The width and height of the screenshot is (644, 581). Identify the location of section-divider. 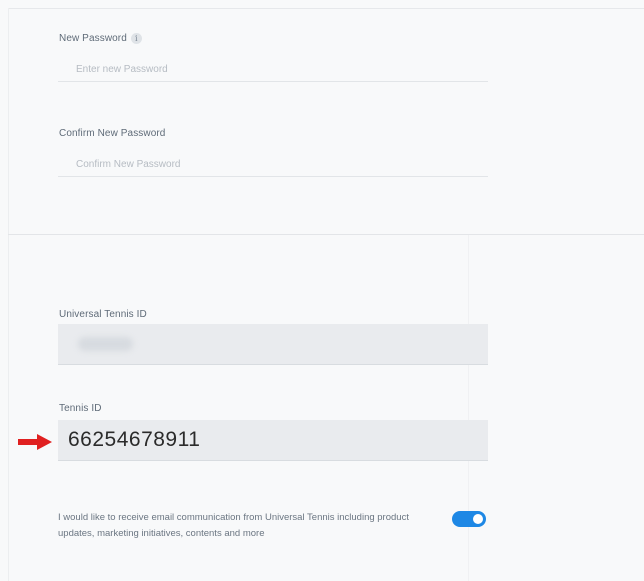
(326, 234).